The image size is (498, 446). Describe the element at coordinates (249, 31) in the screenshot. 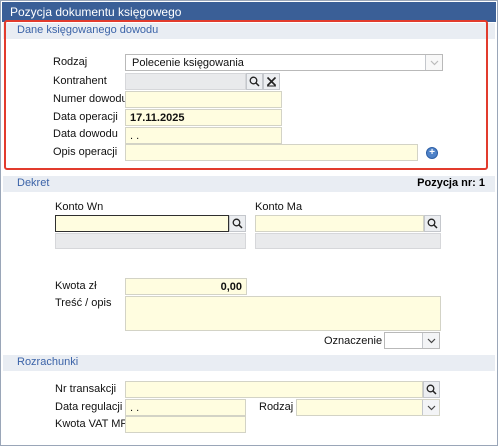

I see `section-dane-header: Dane księgowanego dowodu` at that location.